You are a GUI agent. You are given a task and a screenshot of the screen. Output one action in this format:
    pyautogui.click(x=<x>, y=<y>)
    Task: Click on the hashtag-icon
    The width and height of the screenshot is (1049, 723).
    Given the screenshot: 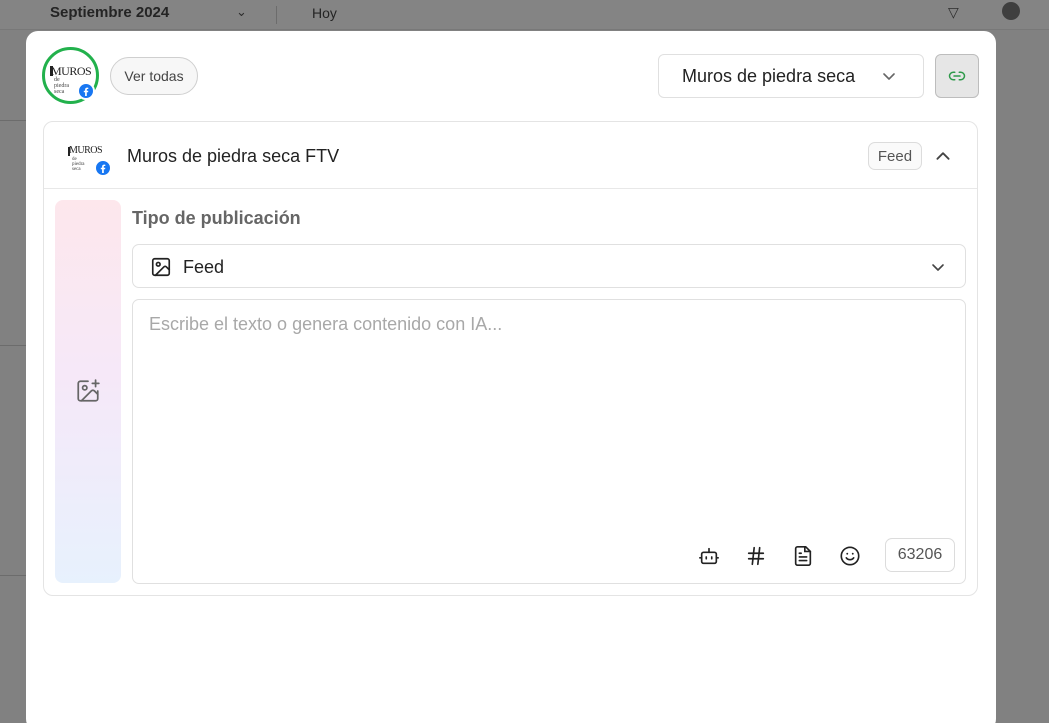 What is the action you would take?
    pyautogui.click(x=756, y=556)
    